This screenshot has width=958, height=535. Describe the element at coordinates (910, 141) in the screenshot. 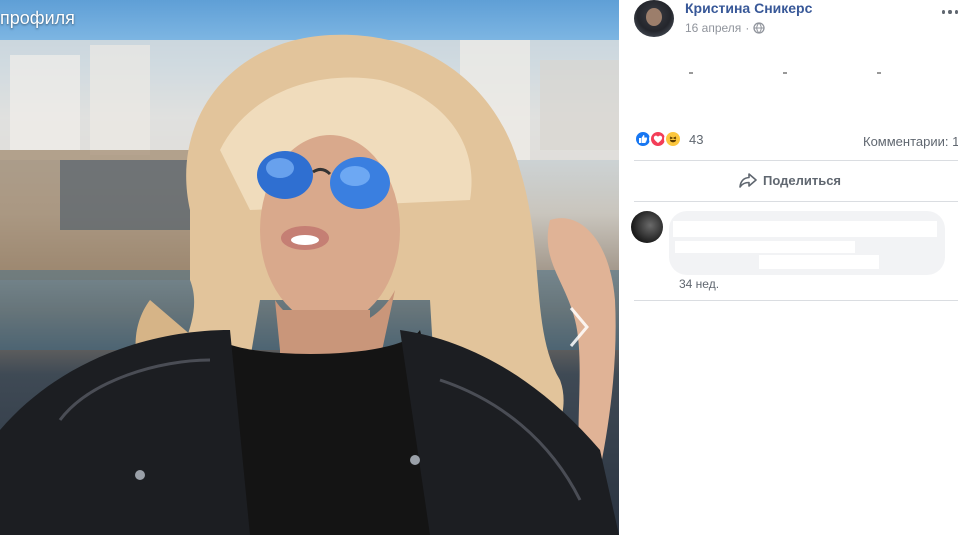

I see `comments-count-link: Комментарии: 1` at that location.